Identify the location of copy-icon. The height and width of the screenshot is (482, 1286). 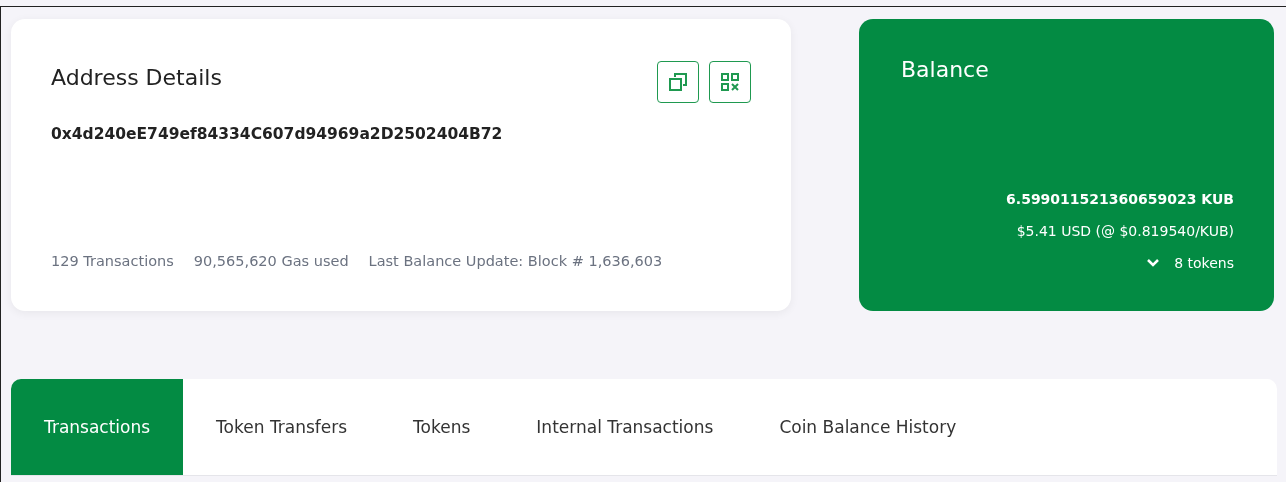
(678, 82).